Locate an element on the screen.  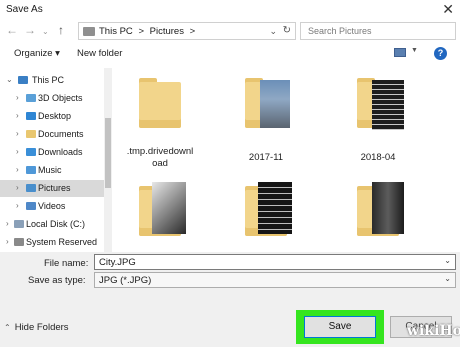
save-button: Save is located at coordinates (340, 327).